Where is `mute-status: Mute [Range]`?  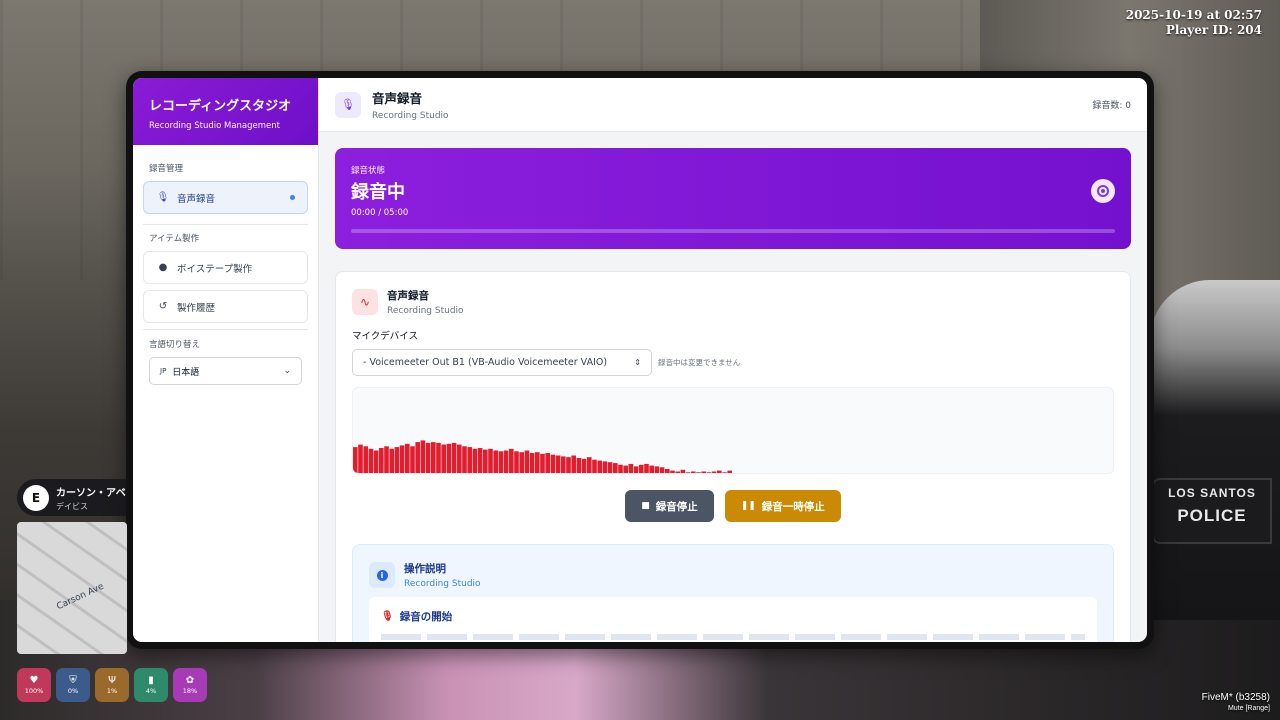
mute-status: Mute [Range] is located at coordinates (1248, 708).